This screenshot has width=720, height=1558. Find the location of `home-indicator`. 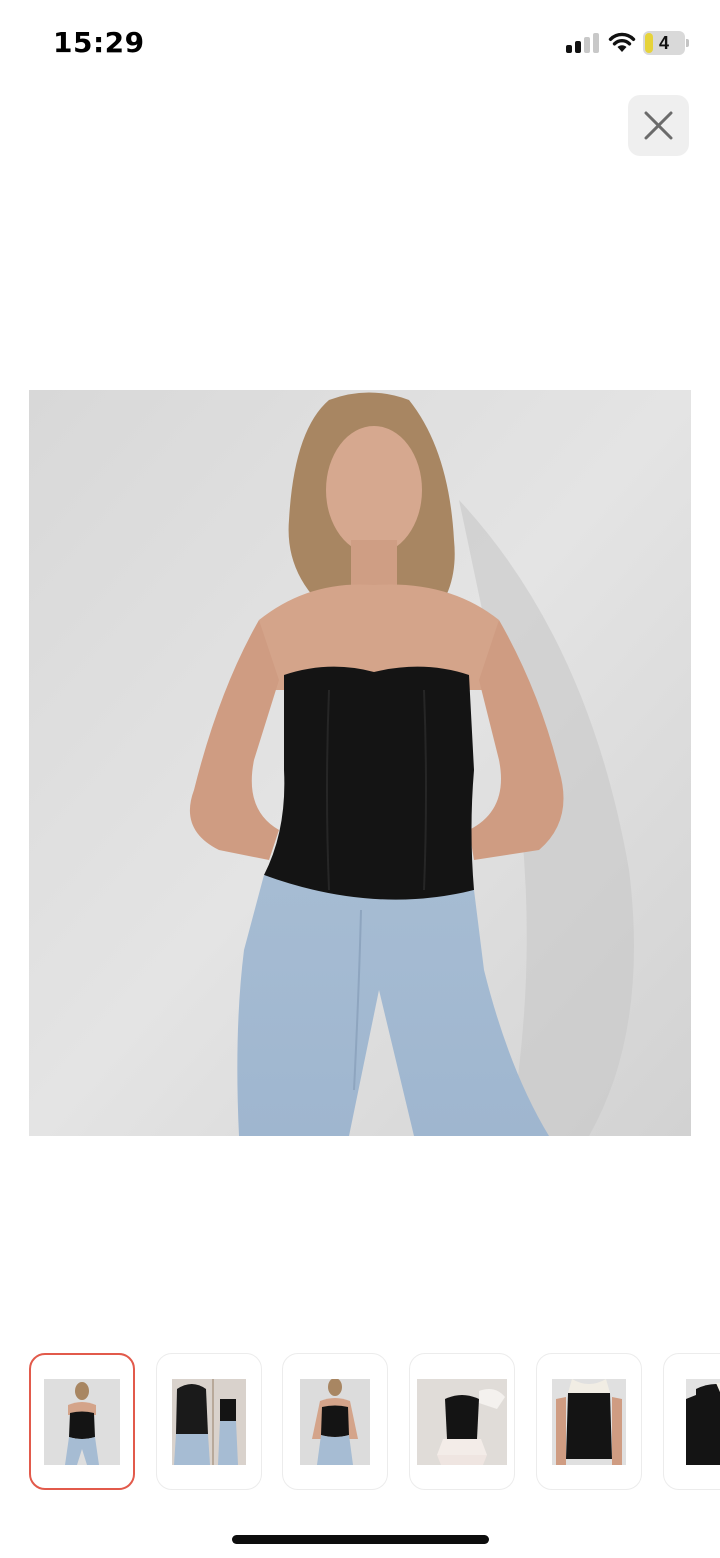

home-indicator is located at coordinates (360, 1539).